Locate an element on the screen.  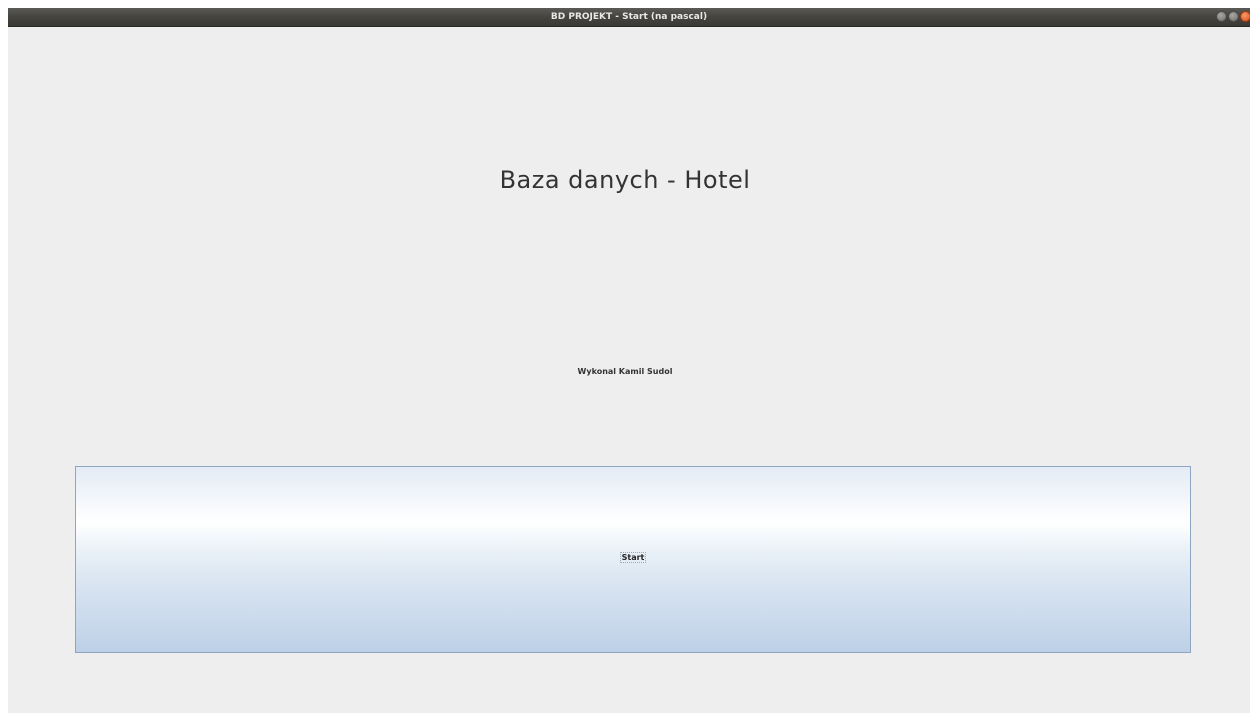
maximize-icon is located at coordinates (1233, 16).